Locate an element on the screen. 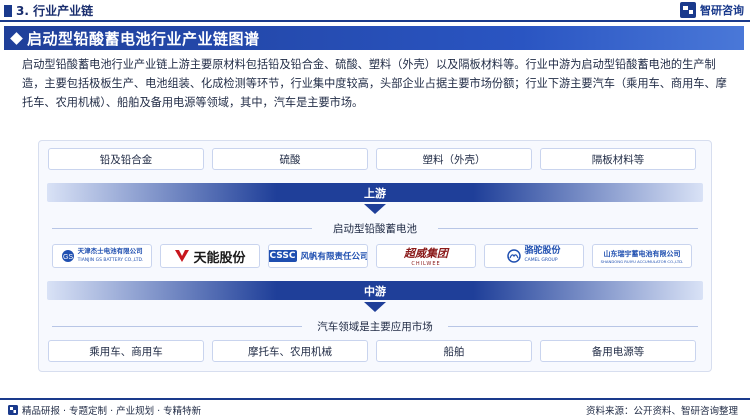  company-name: 超威集团 is located at coordinates (426, 253).